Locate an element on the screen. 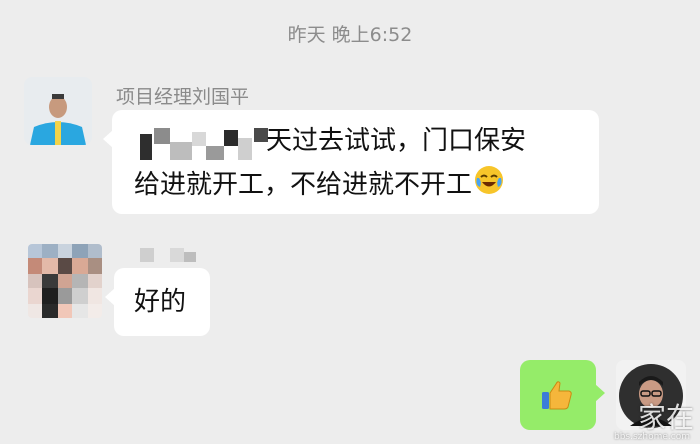 This screenshot has width=700, height=444. message-text: 好的 is located at coordinates (160, 302).